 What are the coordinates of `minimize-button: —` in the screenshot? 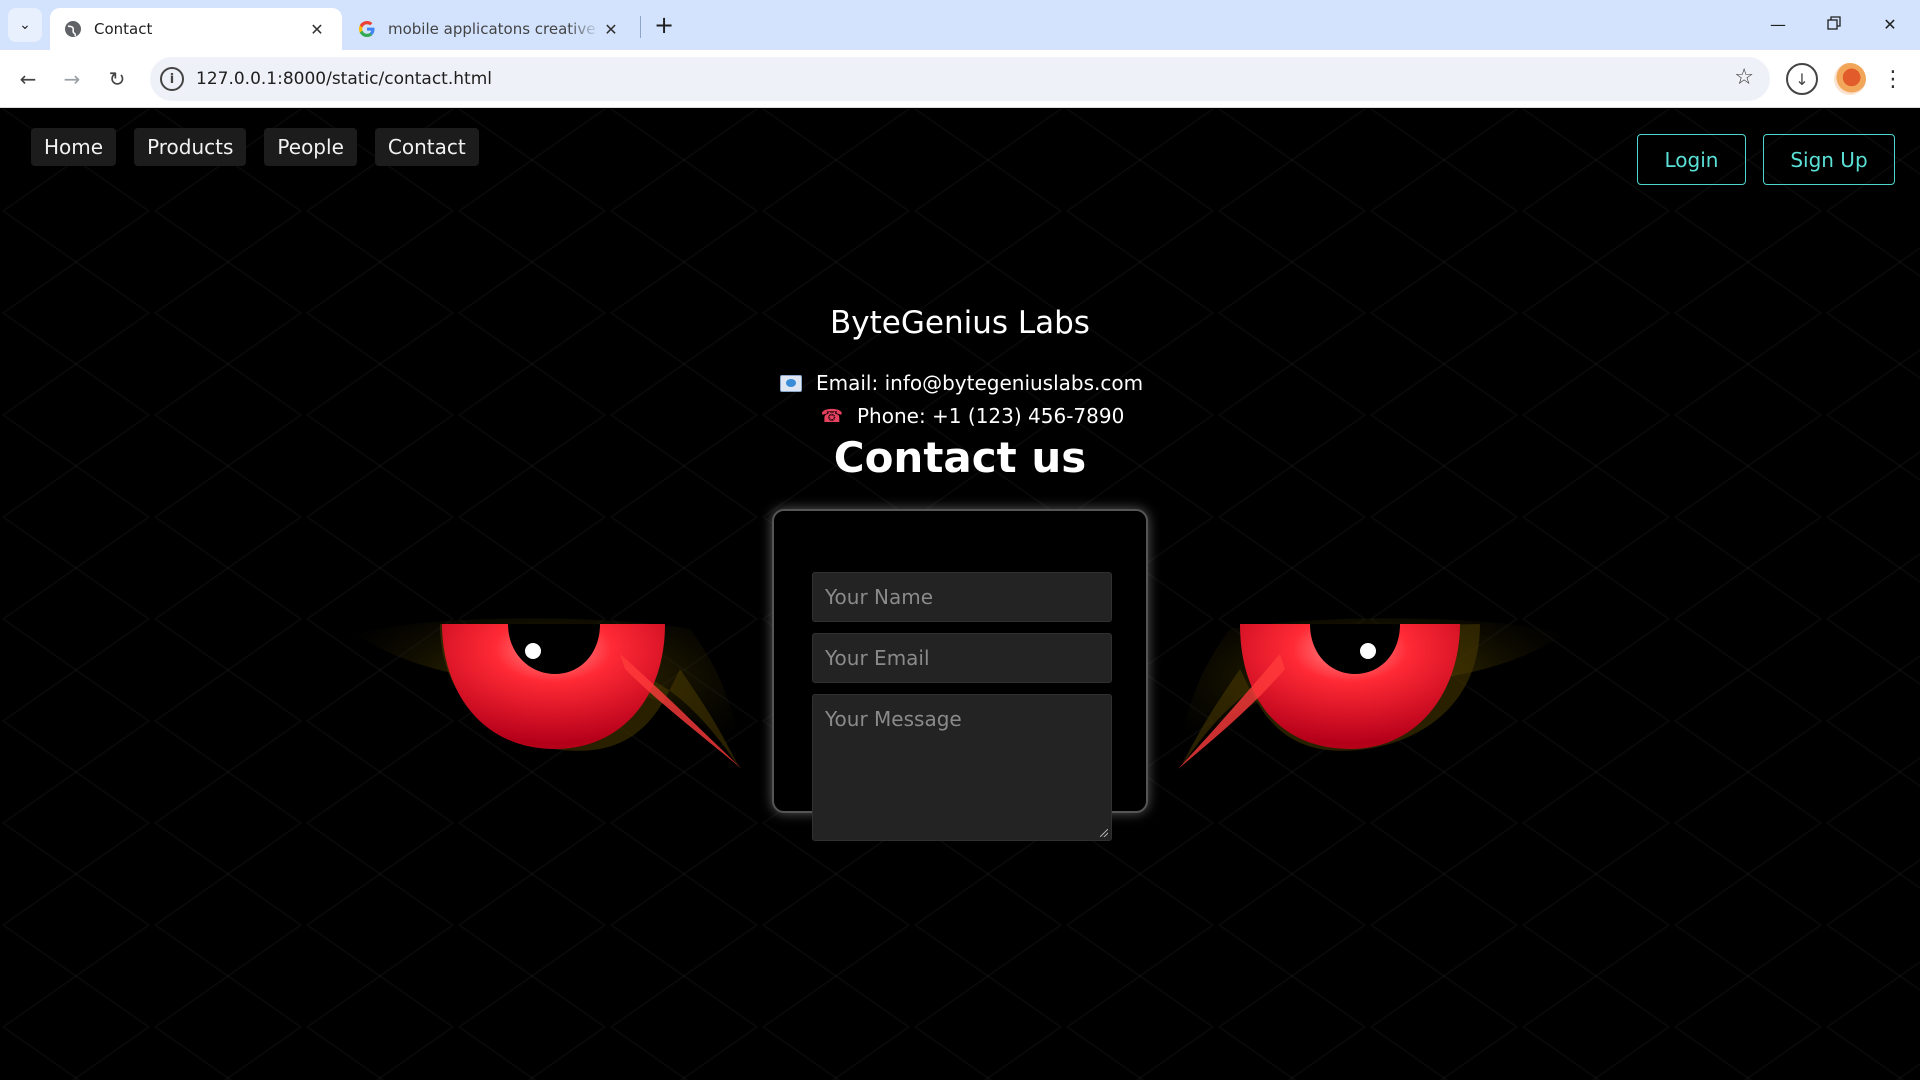 It's located at (1778, 24).